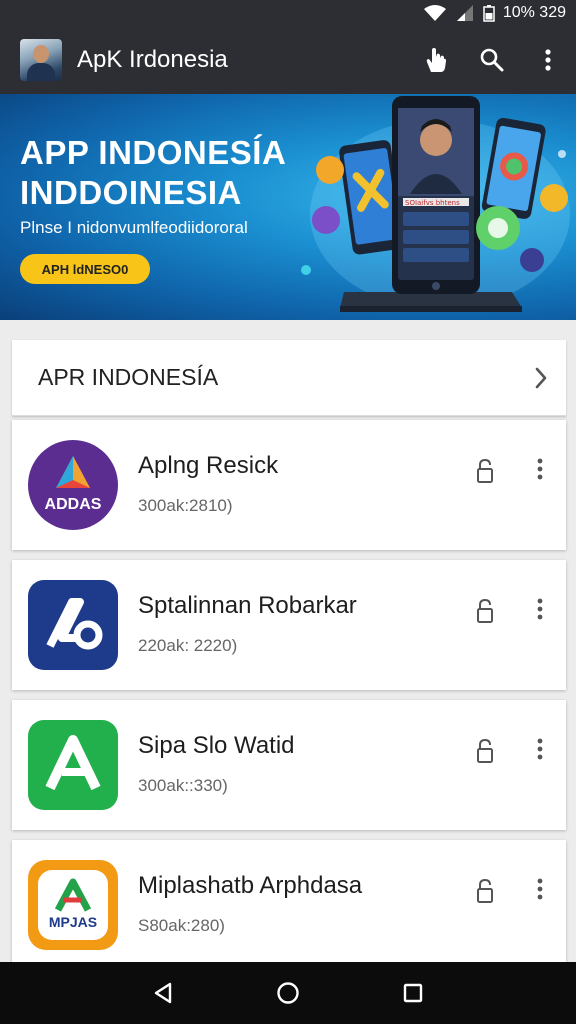 This screenshot has height=1024, width=576. Describe the element at coordinates (289, 905) in the screenshot. I see `list-item: MPJAS Miplashatb Arphdasa S80ak:280)` at that location.